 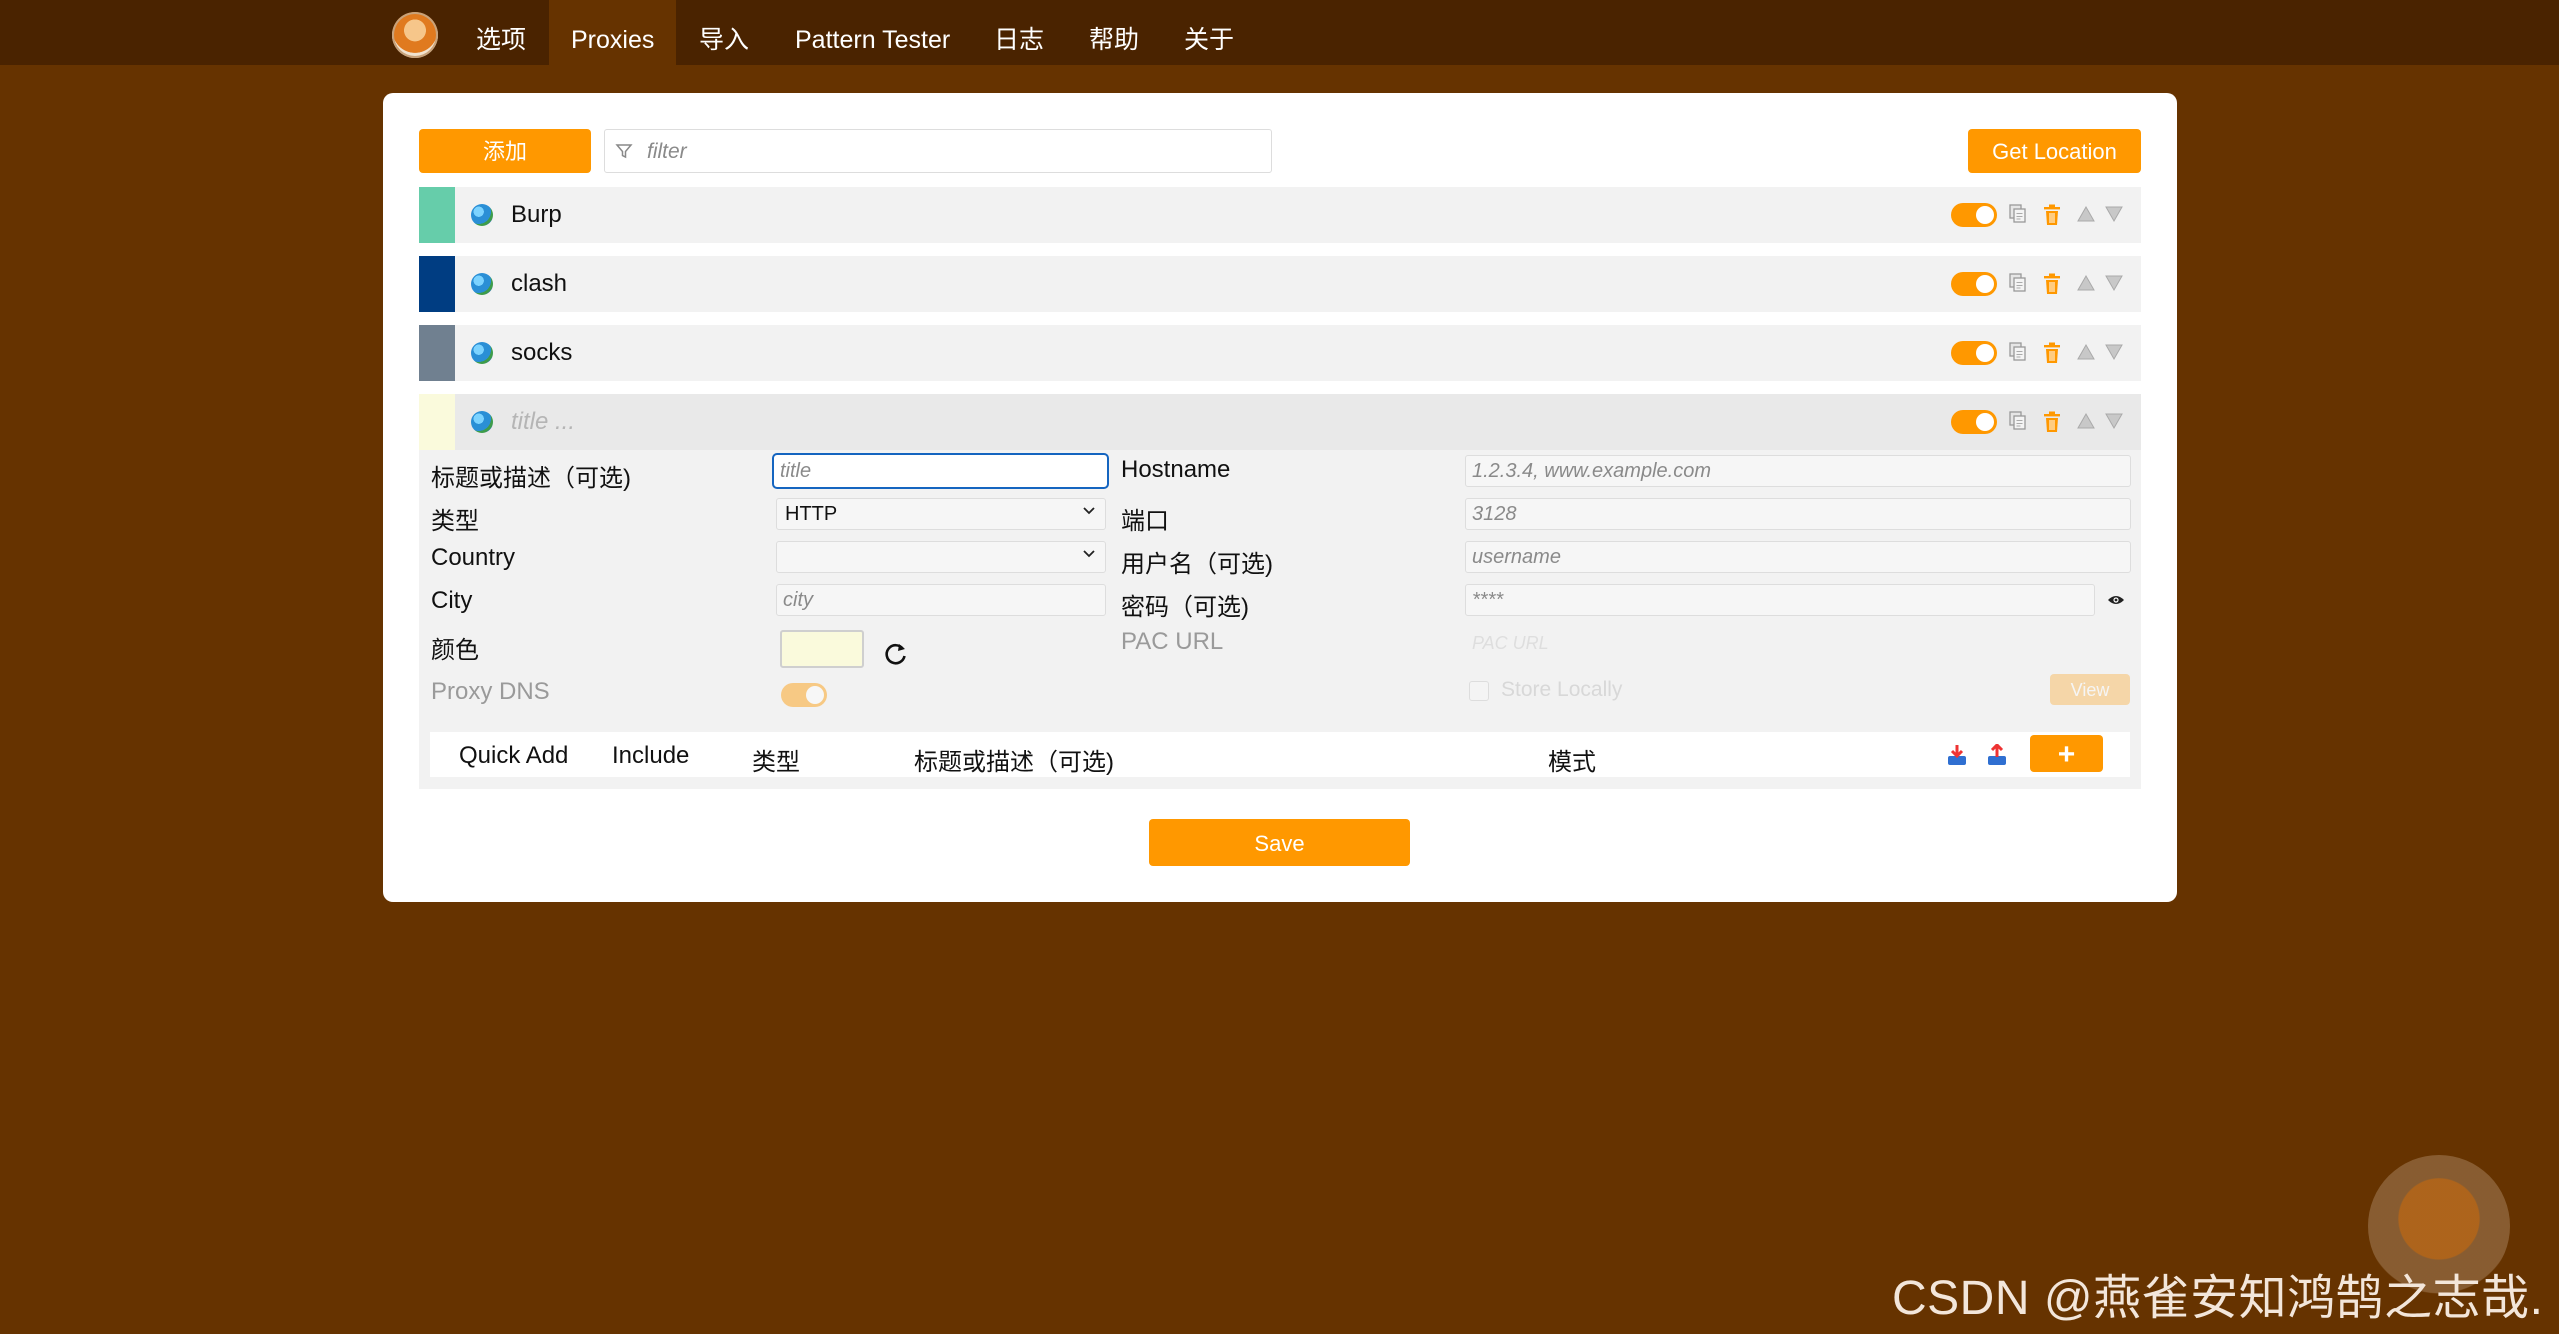 What do you see at coordinates (1014, 762) in the screenshot?
I see `title-column-header: 标题或描述（可选)` at bounding box center [1014, 762].